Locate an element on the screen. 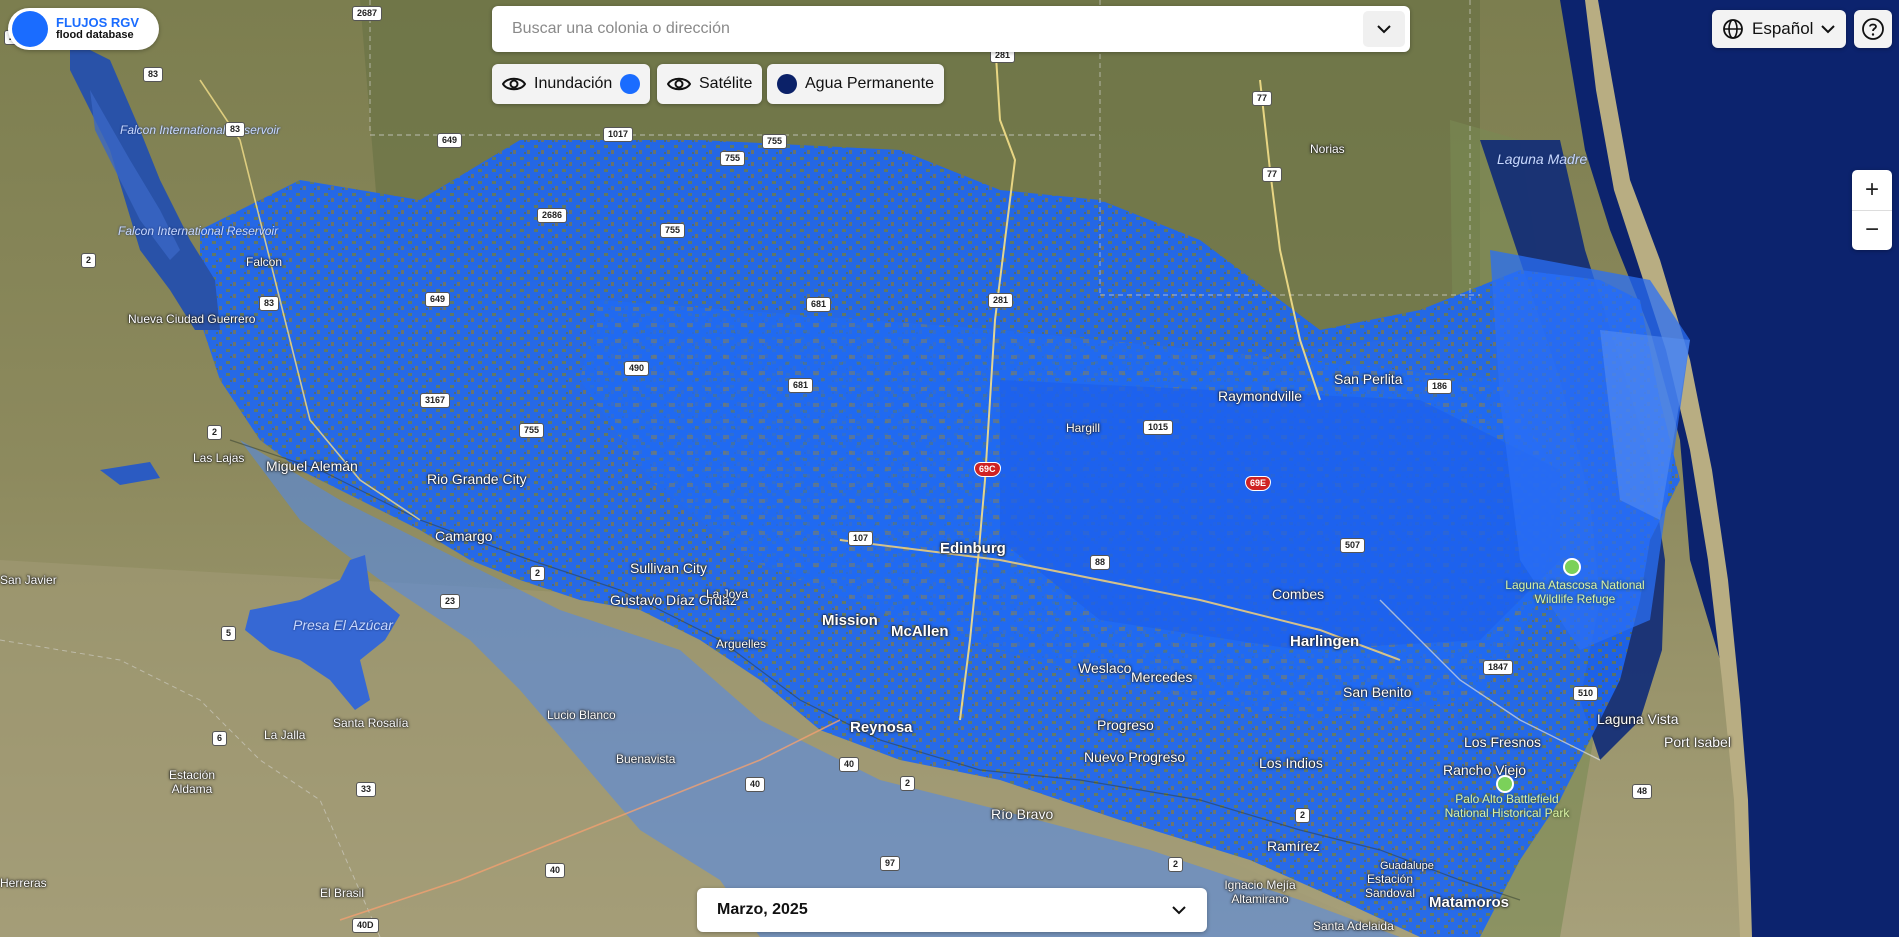 This screenshot has height=937, width=1899. layer-label: Inundación is located at coordinates (573, 83).